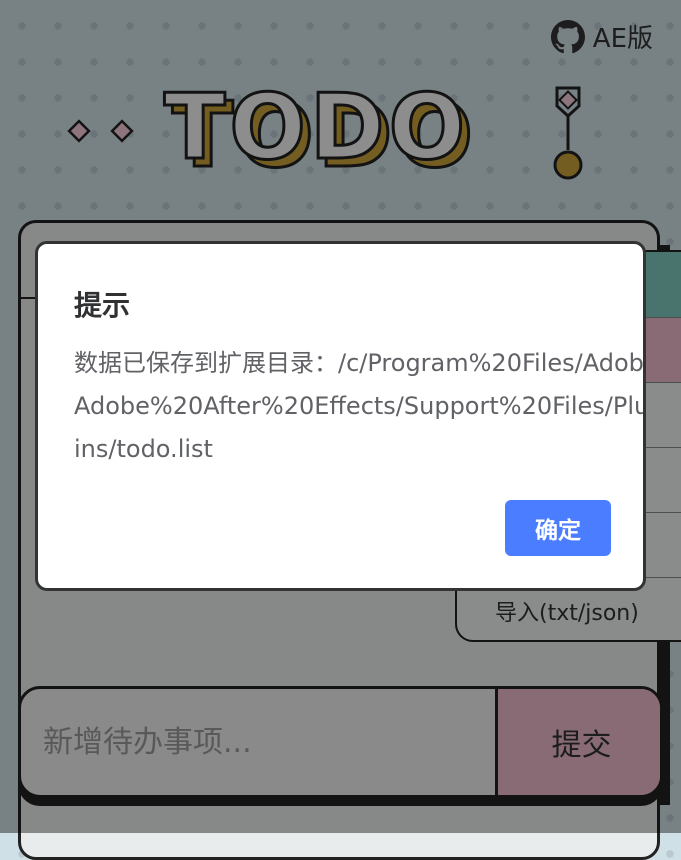  What do you see at coordinates (102, 305) in the screenshot?
I see `dialog-title: 提示` at bounding box center [102, 305].